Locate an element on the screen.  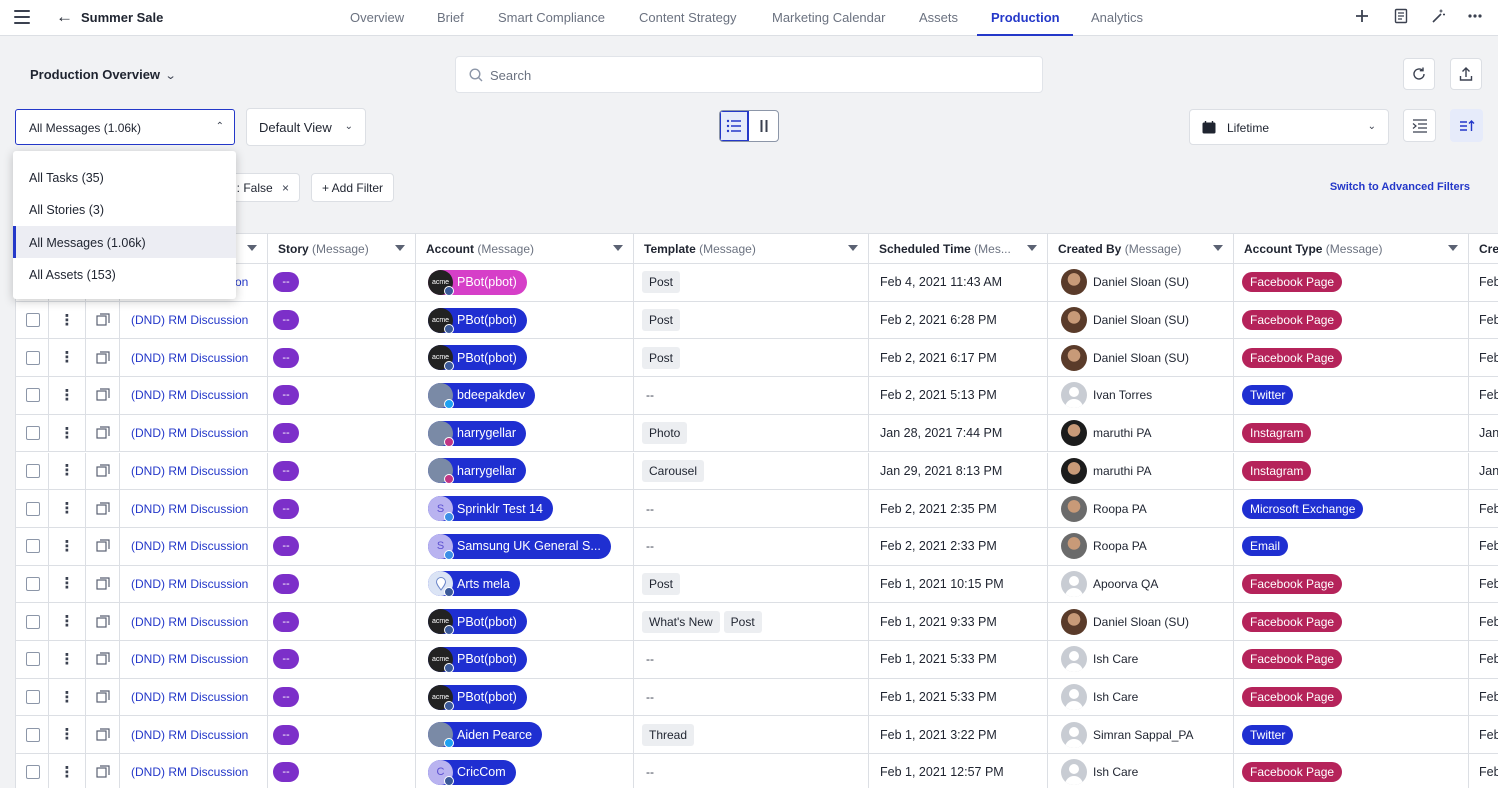
search-bar is located at coordinates (749, 74).